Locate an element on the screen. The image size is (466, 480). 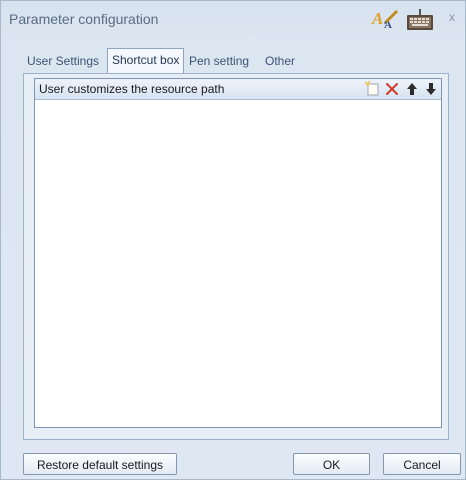
text-style-icon: A A is located at coordinates (385, 20).